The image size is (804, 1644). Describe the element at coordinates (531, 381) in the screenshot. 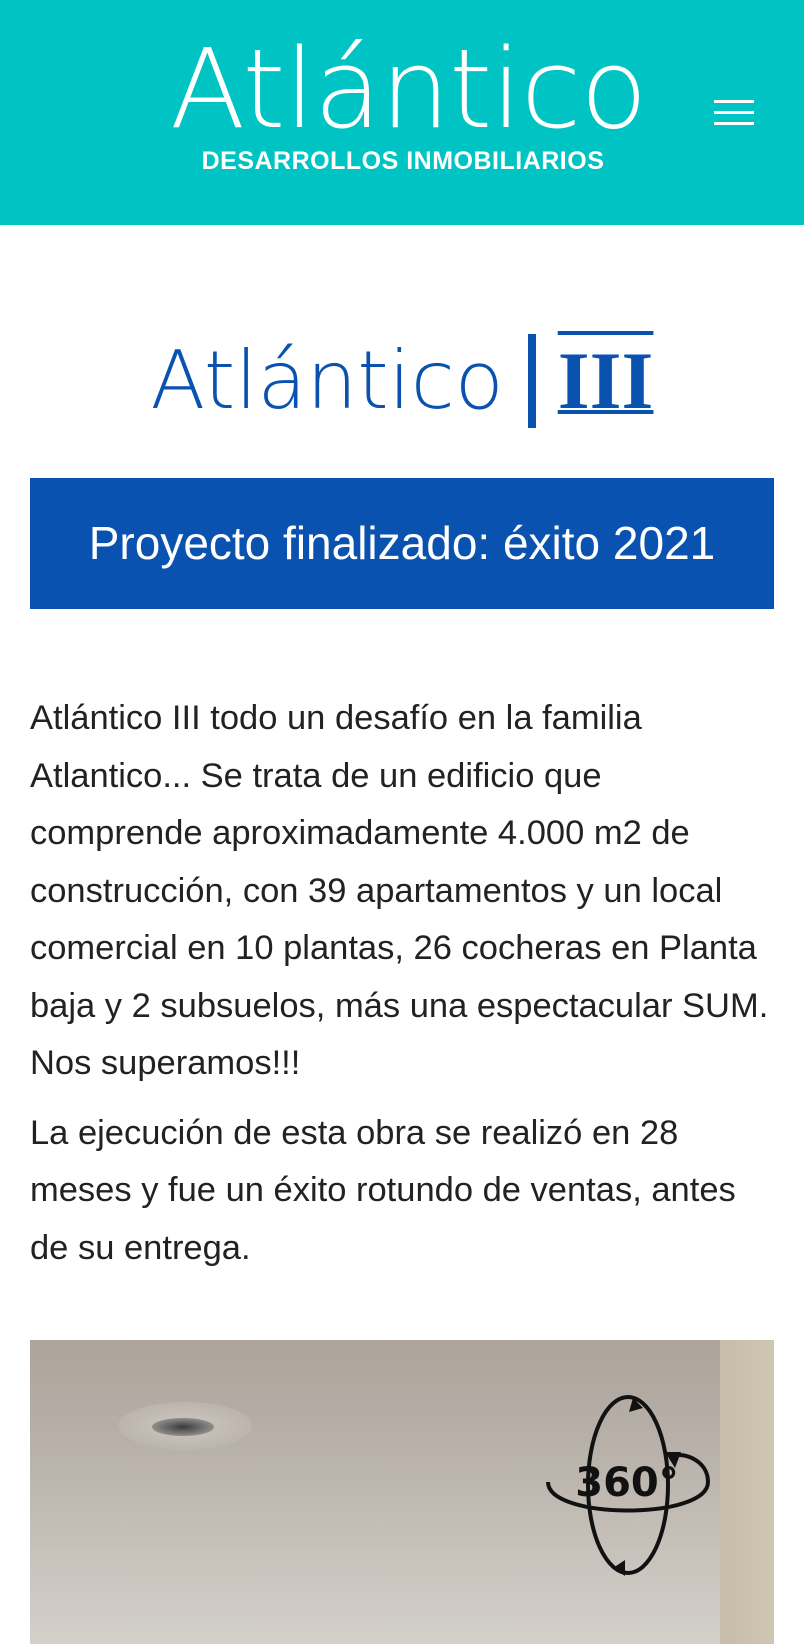

I see `title-divider` at that location.